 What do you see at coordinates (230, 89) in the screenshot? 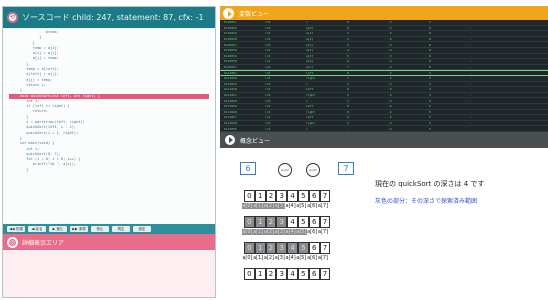
I see `table-cell: 0x11018` at bounding box center [230, 89].